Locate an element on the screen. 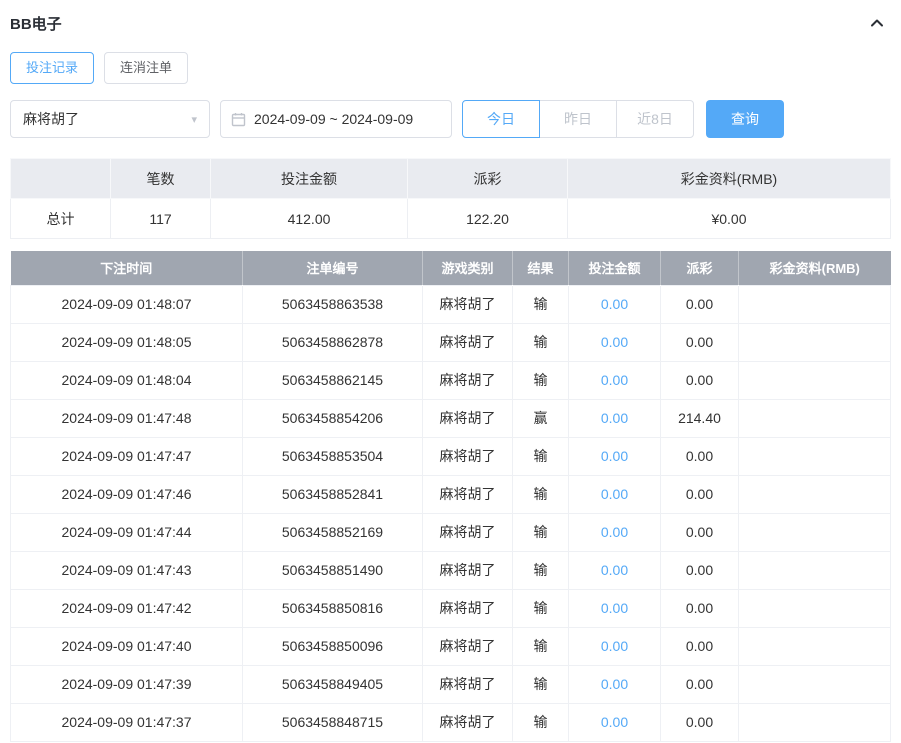 The height and width of the screenshot is (743, 901). today-button: 今日 is located at coordinates (501, 119).